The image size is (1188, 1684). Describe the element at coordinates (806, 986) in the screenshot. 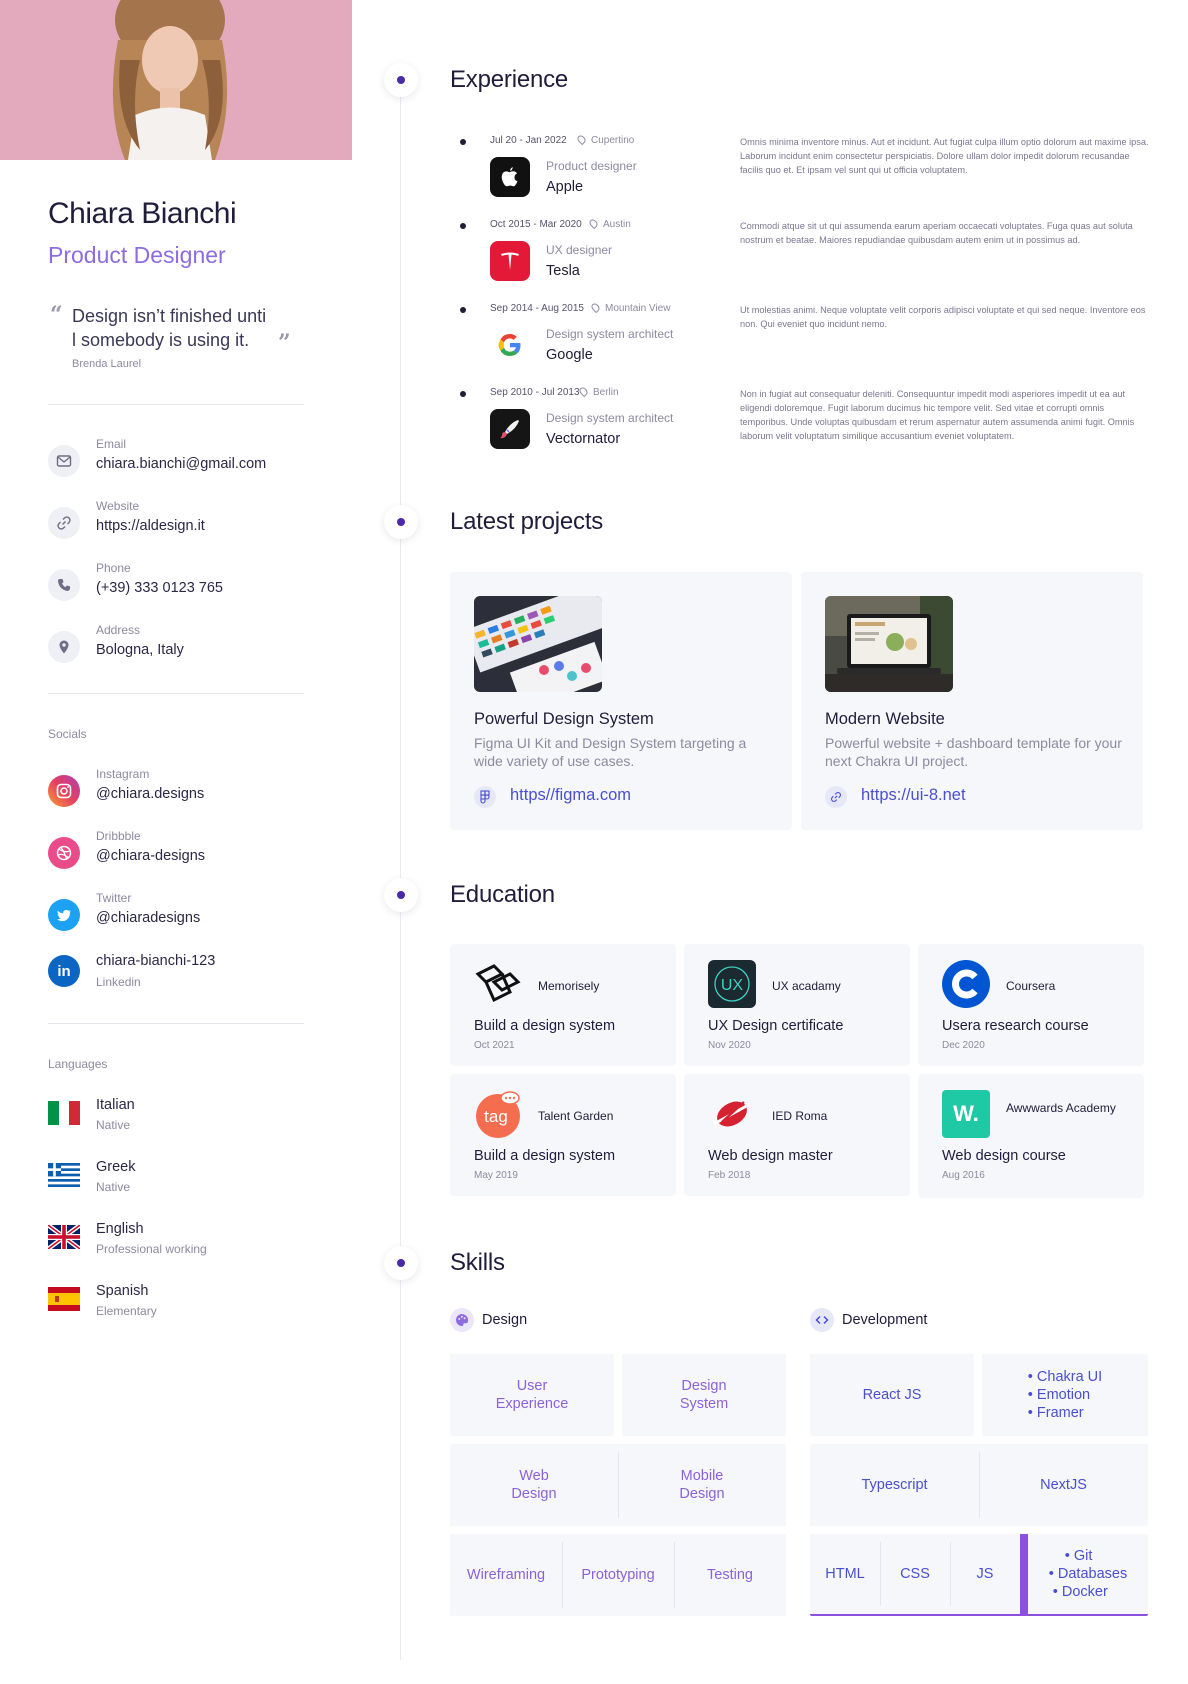

I see `education-institution: UX acadamy` at that location.